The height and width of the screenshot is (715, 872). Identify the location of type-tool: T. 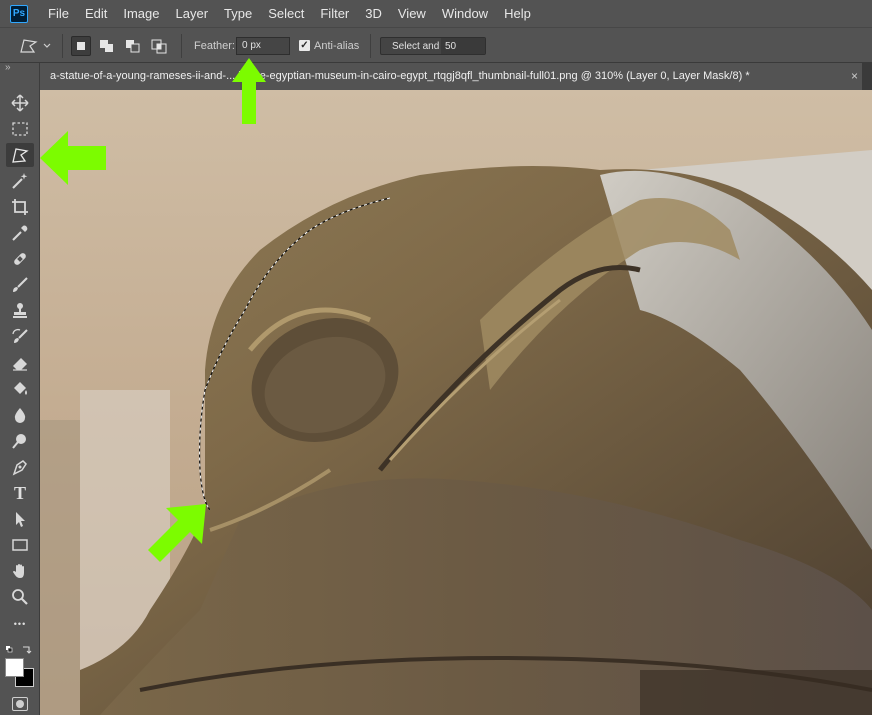
(20, 493).